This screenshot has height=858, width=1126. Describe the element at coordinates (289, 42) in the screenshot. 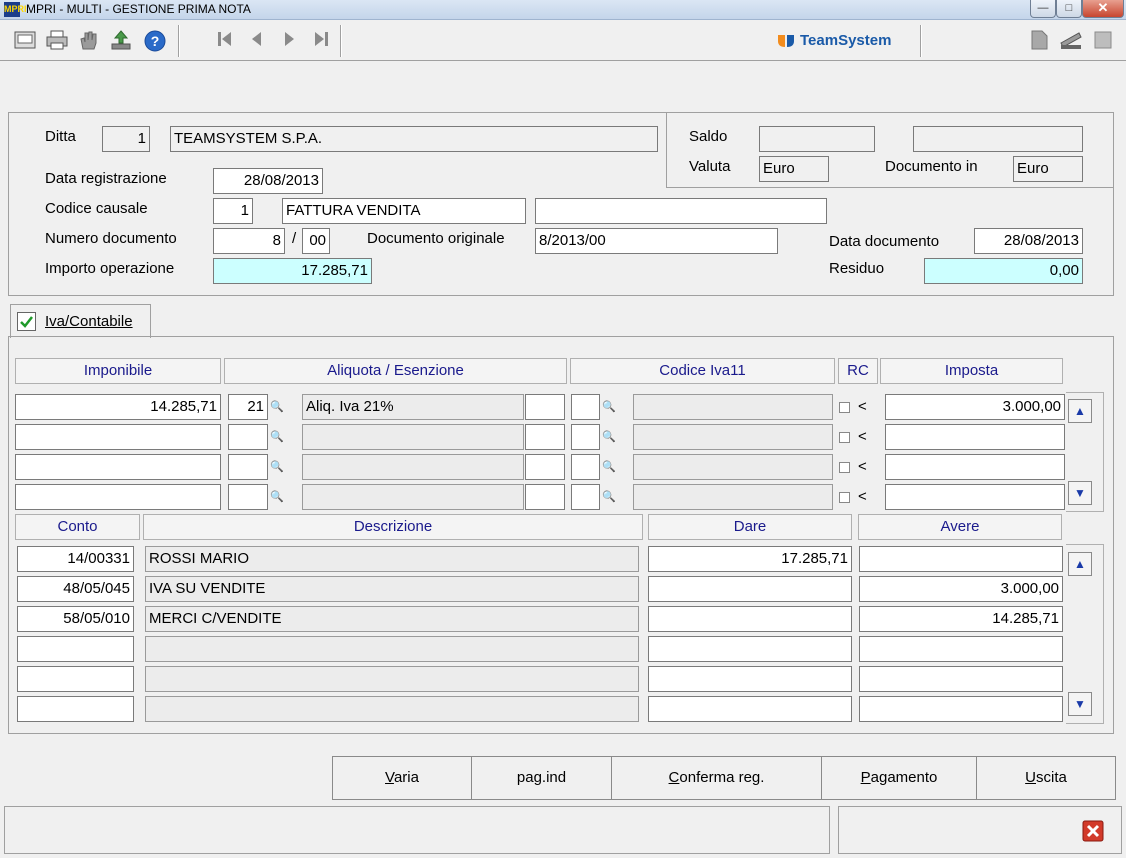

I see `next-record-icon` at that location.